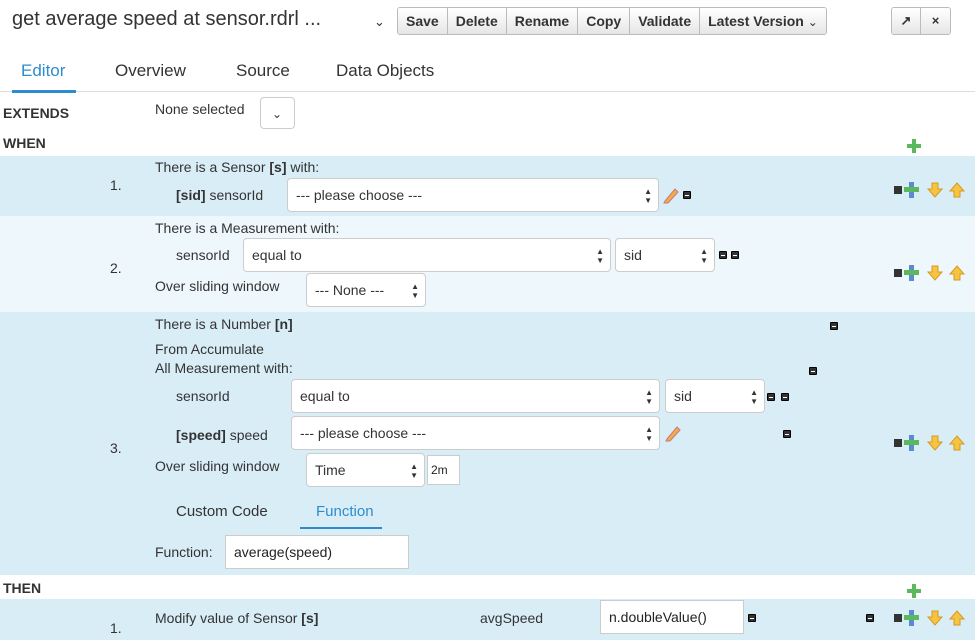 The width and height of the screenshot is (975, 640). What do you see at coordinates (341, 528) in the screenshot?
I see `active-subtab-indicator` at bounding box center [341, 528].